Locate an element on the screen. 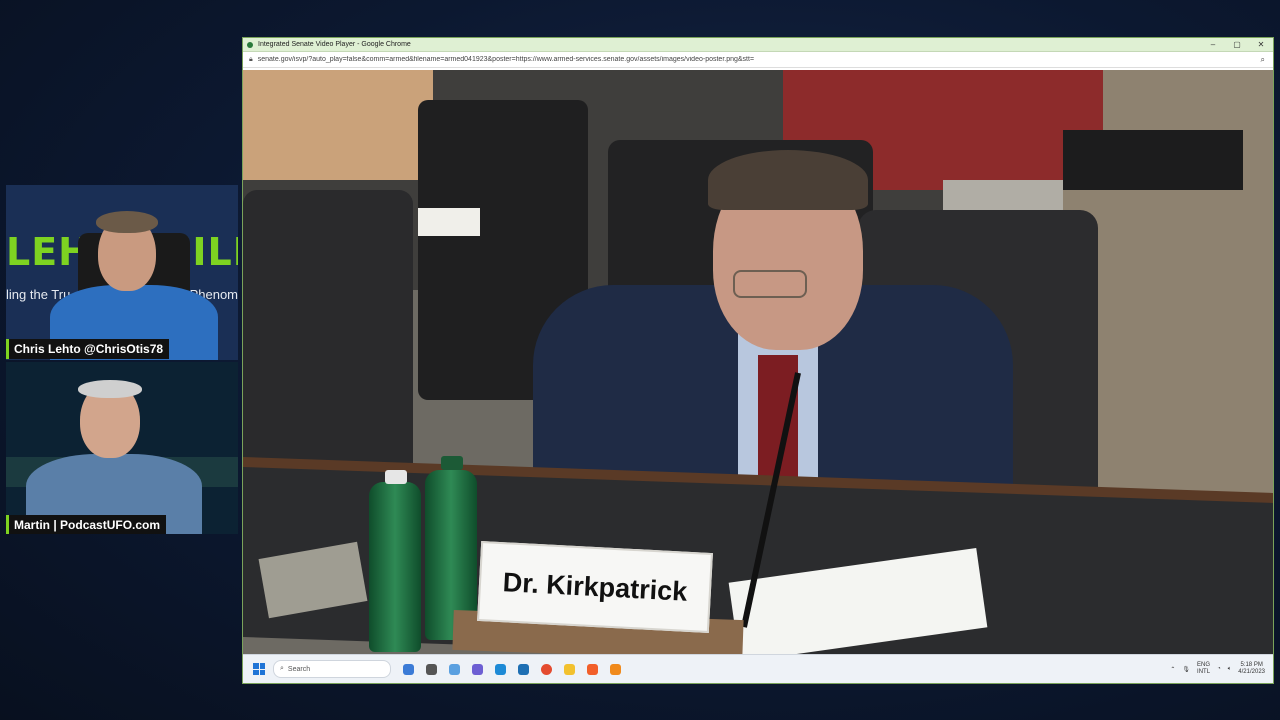 This screenshot has height=720, width=1280. chat-icon is located at coordinates (477, 669).